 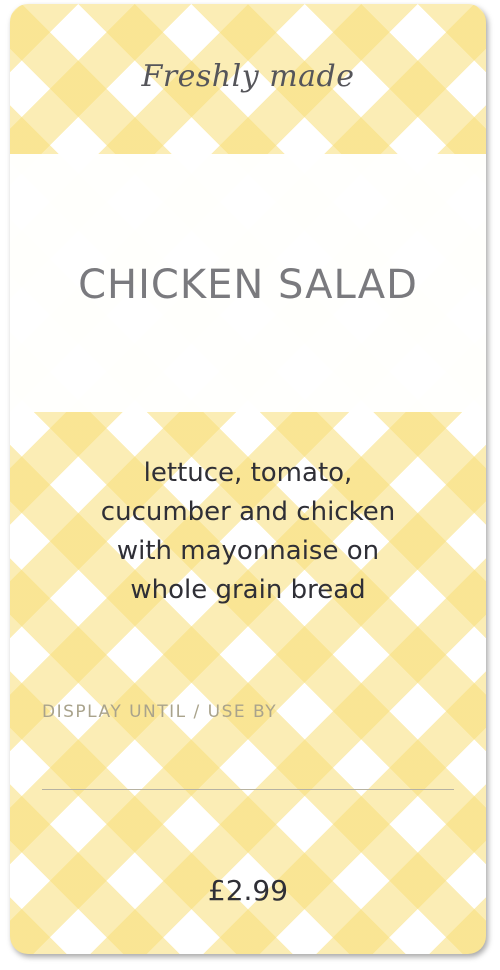 I want to click on ingredients-line: whole grain bread, so click(x=248, y=590).